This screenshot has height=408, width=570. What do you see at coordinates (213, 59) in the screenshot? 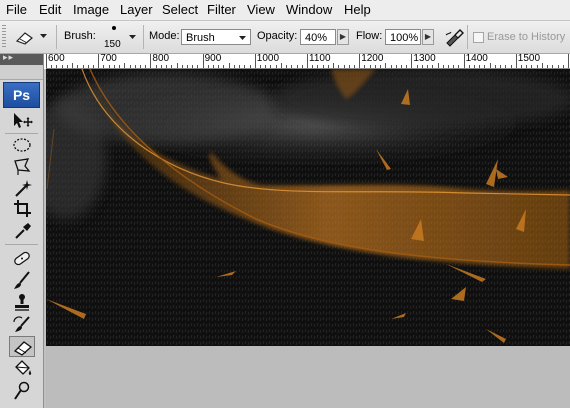
I see `ruler-label: 900` at bounding box center [213, 59].